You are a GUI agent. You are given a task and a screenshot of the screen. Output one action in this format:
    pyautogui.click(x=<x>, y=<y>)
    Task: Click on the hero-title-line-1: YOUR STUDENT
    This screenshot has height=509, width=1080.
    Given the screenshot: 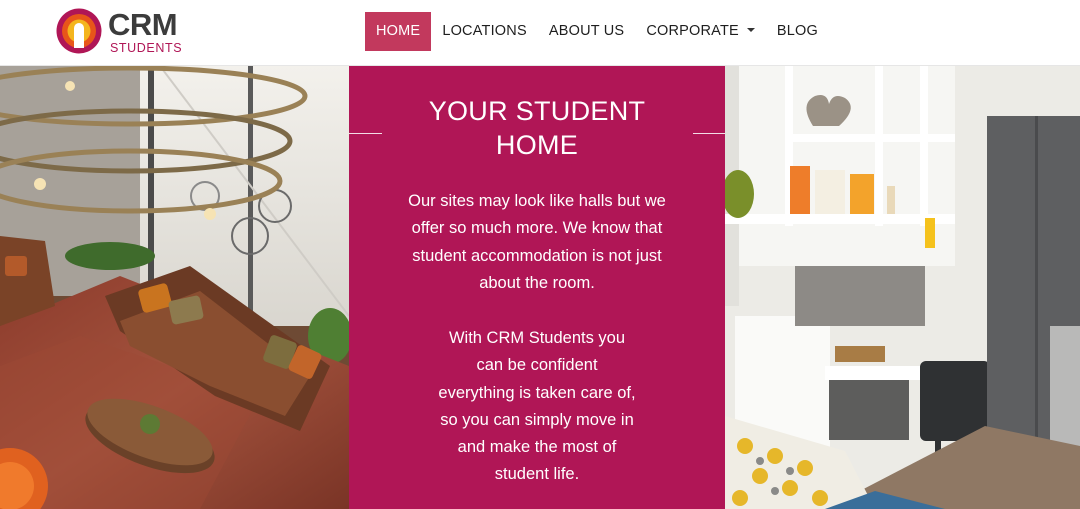 What is the action you would take?
    pyautogui.click(x=537, y=111)
    